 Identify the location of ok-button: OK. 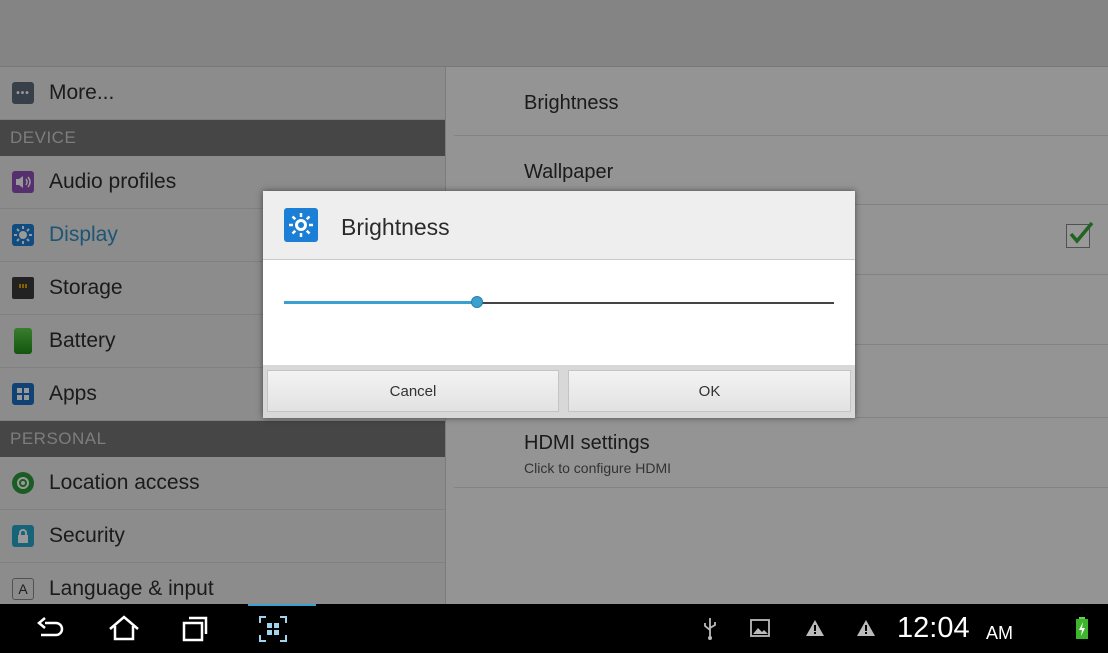
(709, 391).